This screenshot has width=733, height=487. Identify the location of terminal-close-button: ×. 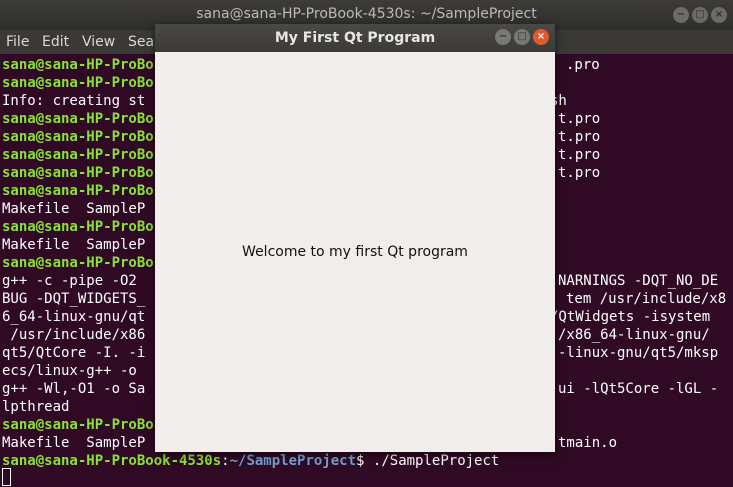
(719, 15).